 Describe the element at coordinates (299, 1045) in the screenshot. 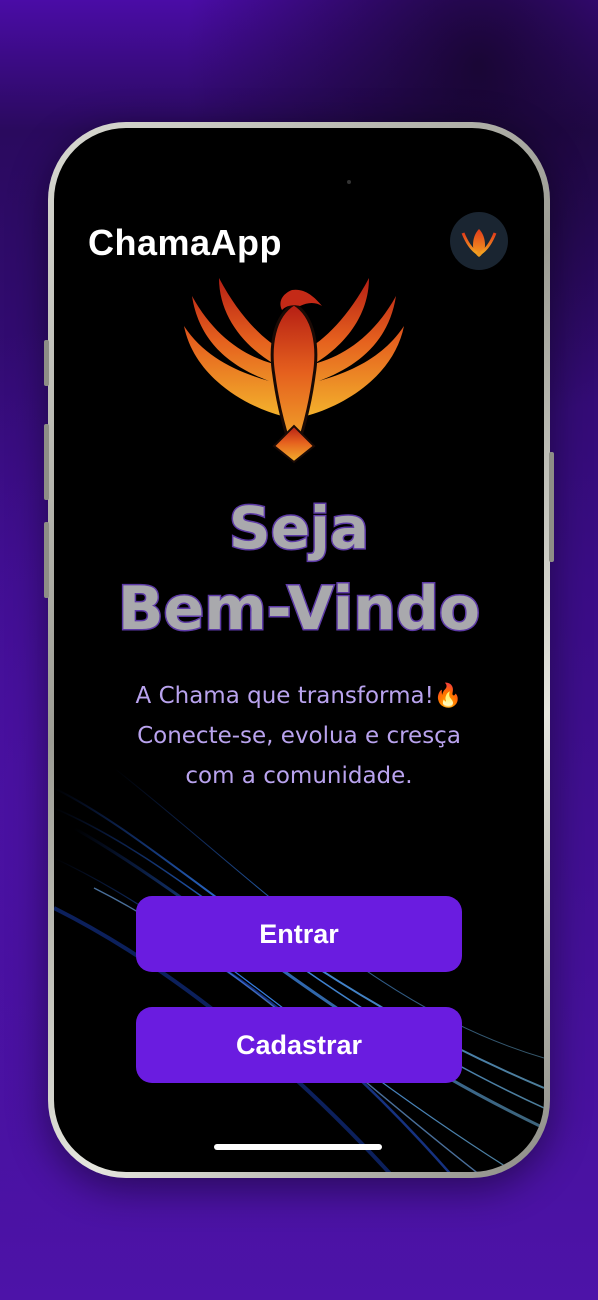

I see `signup-button: Cadastrar` at that location.